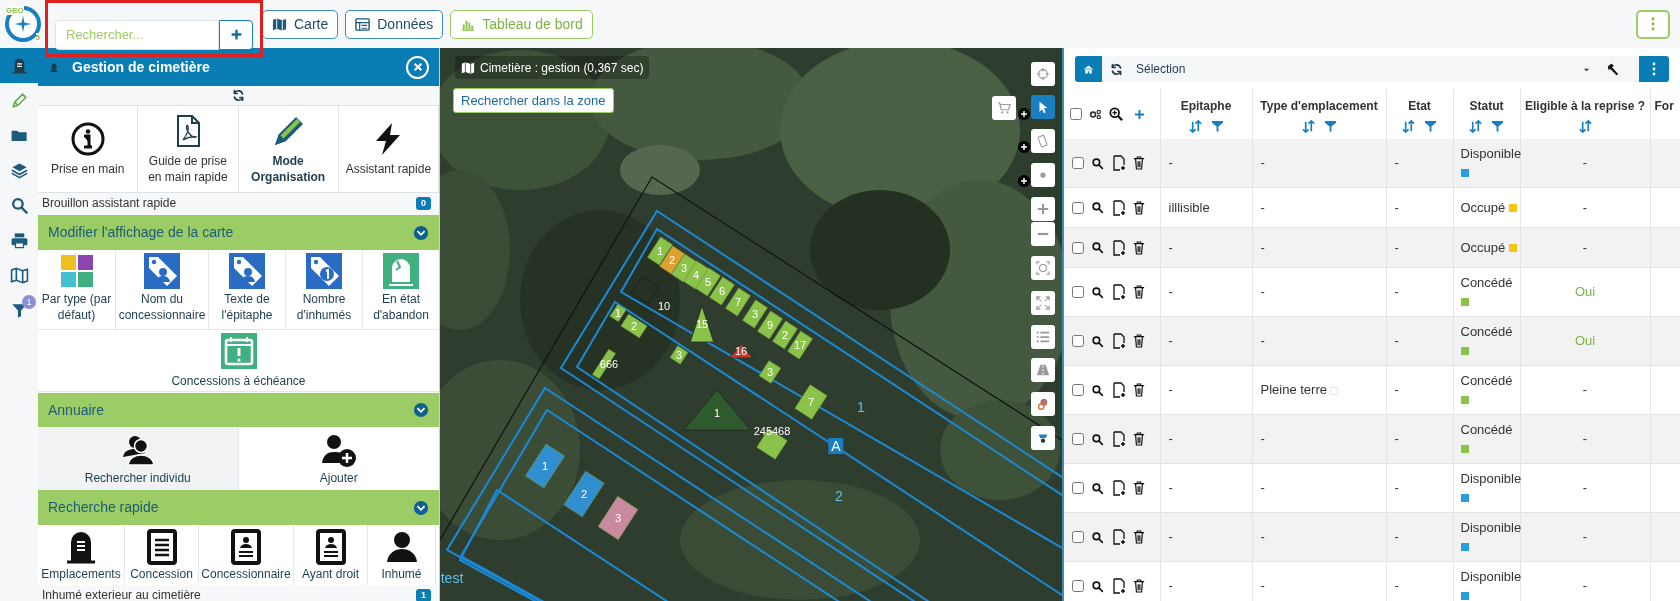  I want to click on select-all-checkbox, so click(1076, 114).